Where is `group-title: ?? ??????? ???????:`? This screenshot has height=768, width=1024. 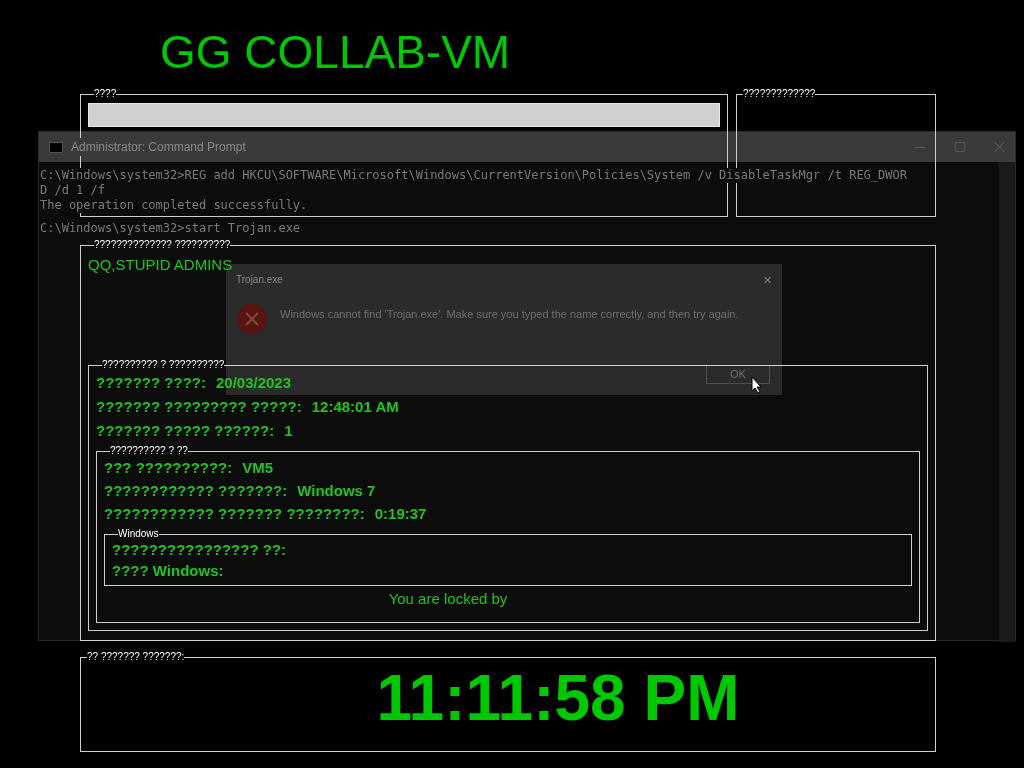 group-title: ?? ??????? ???????: is located at coordinates (136, 657).